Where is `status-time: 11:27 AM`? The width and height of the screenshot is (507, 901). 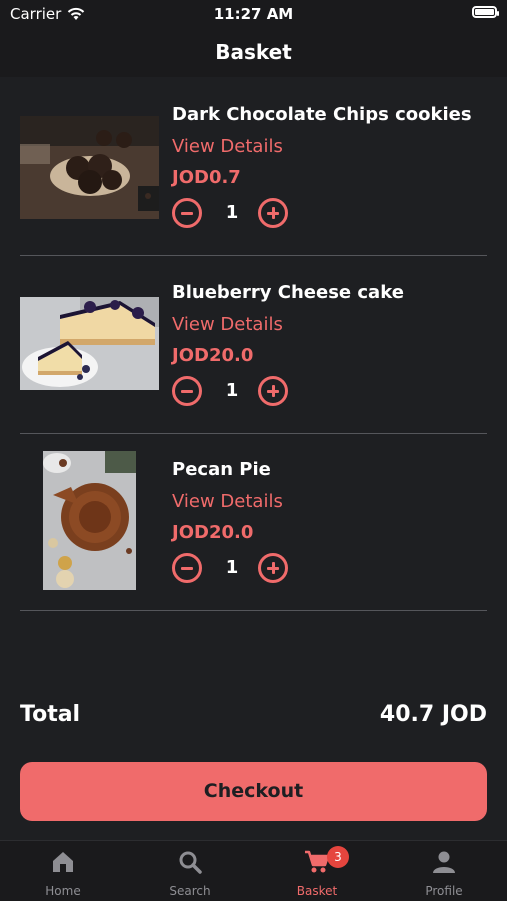
status-time: 11:27 AM is located at coordinates (253, 14).